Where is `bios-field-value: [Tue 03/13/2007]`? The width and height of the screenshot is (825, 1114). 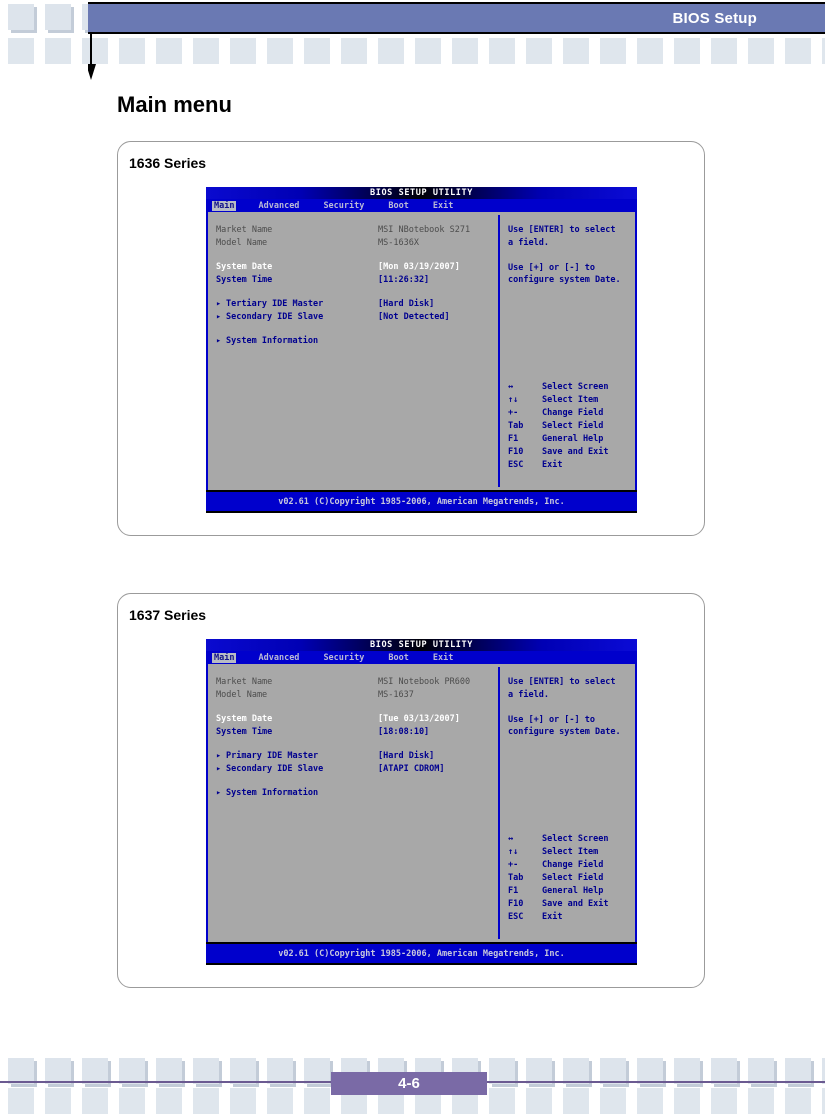 bios-field-value: [Tue 03/13/2007] is located at coordinates (419, 719).